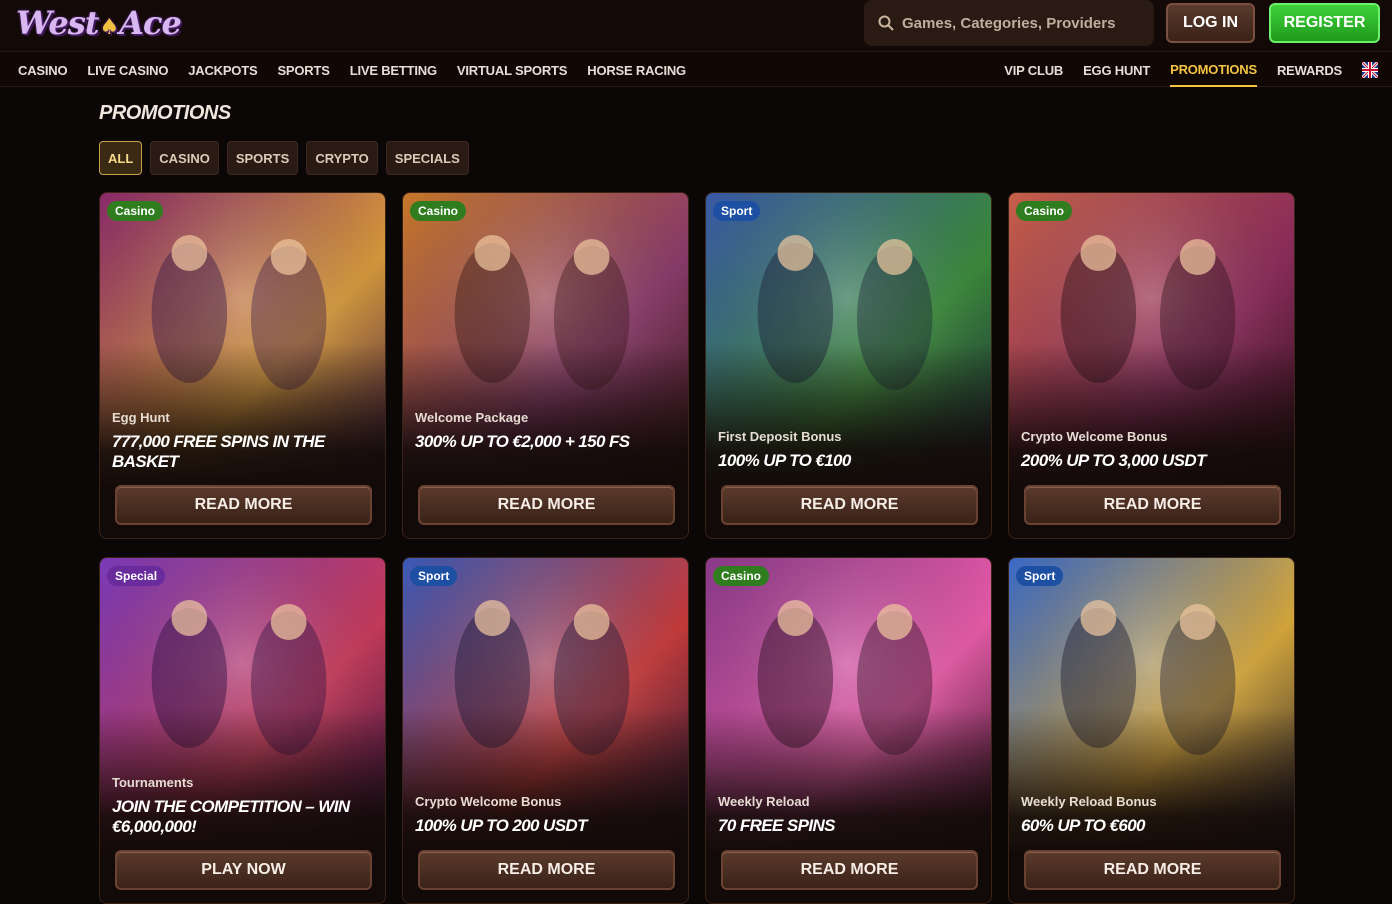  Describe the element at coordinates (512, 70) in the screenshot. I see `nav-item-virtual-sports: VIRTUAL SPORTS` at that location.